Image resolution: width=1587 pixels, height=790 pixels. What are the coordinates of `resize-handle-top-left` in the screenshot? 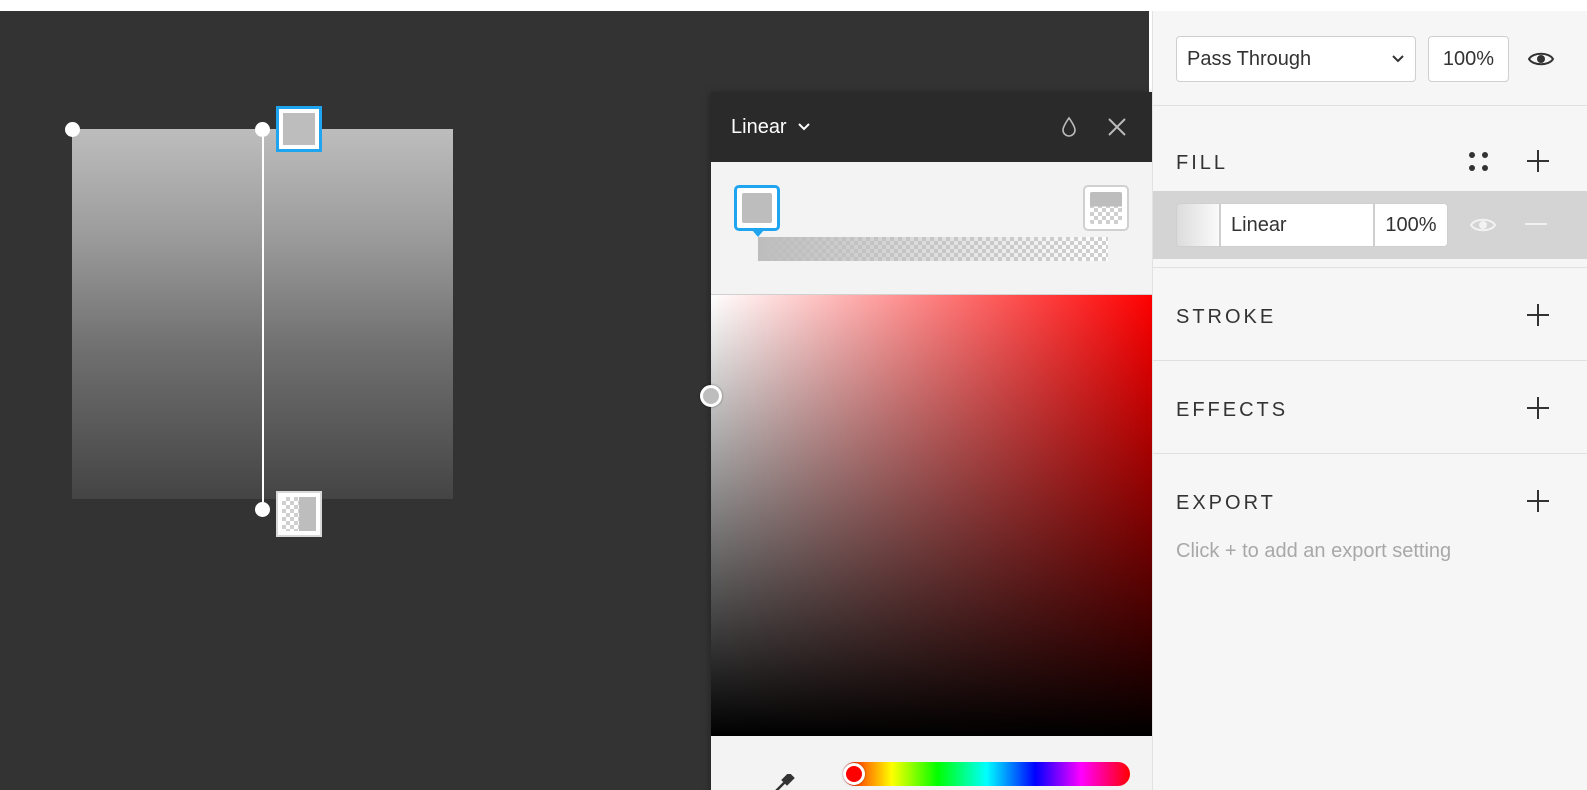 It's located at (72, 129).